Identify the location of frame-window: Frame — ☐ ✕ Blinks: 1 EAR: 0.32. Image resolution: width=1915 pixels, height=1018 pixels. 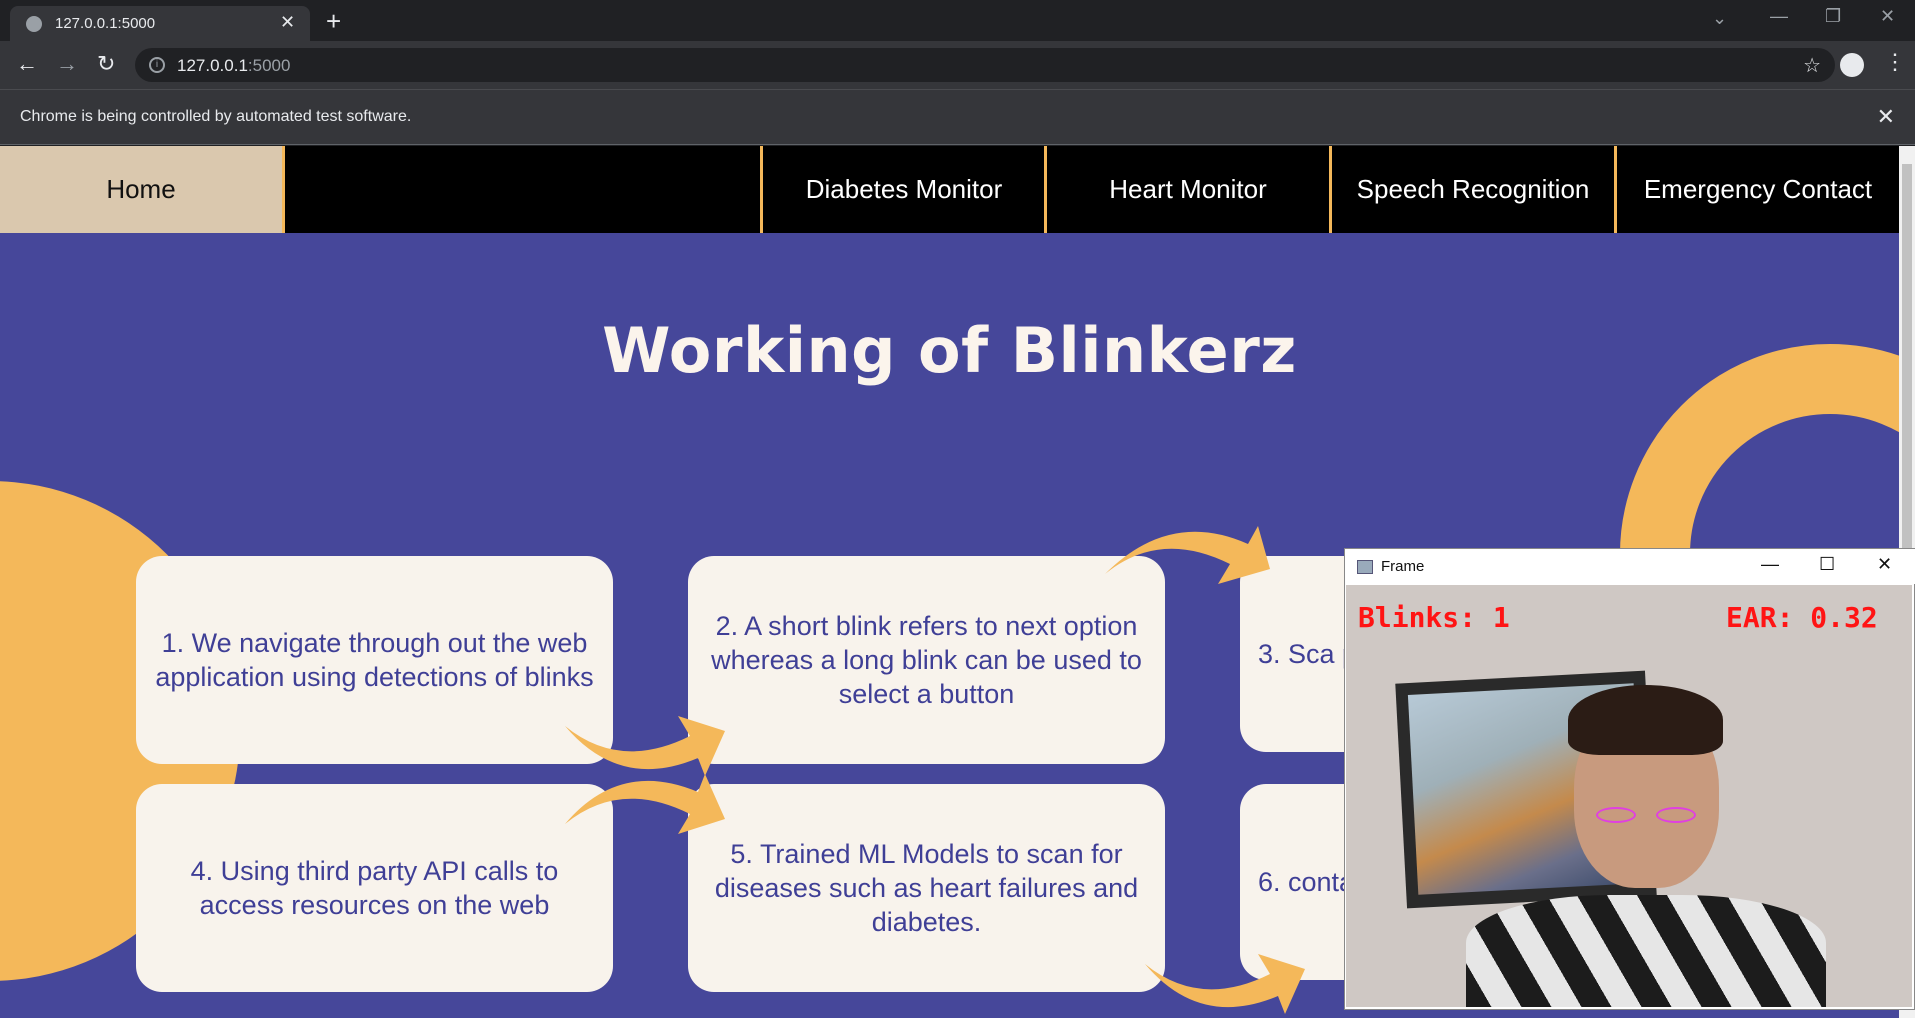
(1629, 779).